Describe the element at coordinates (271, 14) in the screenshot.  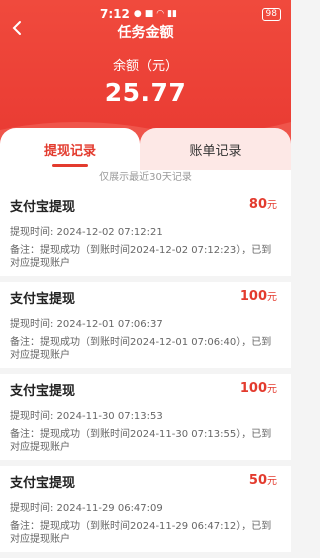
I see `battery-indicator: 98` at that location.